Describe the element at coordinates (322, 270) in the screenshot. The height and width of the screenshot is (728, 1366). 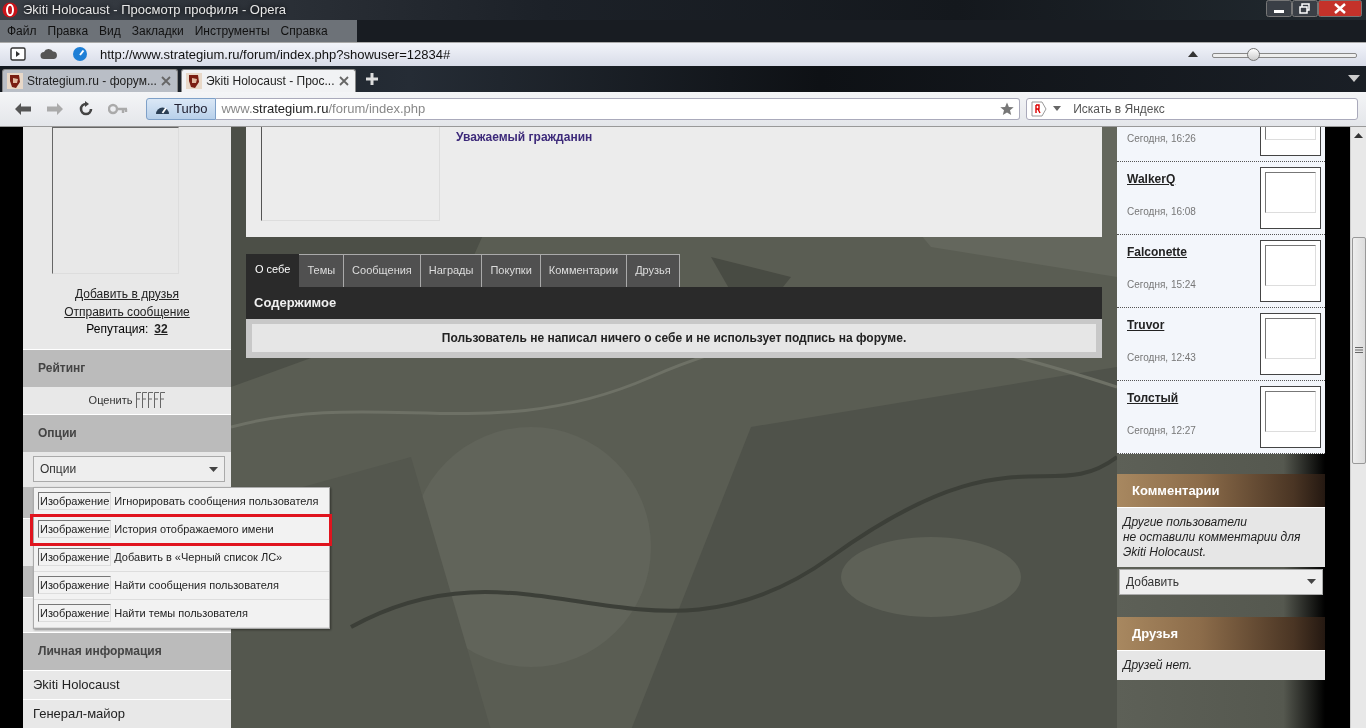
I see `profile-tab: Темы` at that location.